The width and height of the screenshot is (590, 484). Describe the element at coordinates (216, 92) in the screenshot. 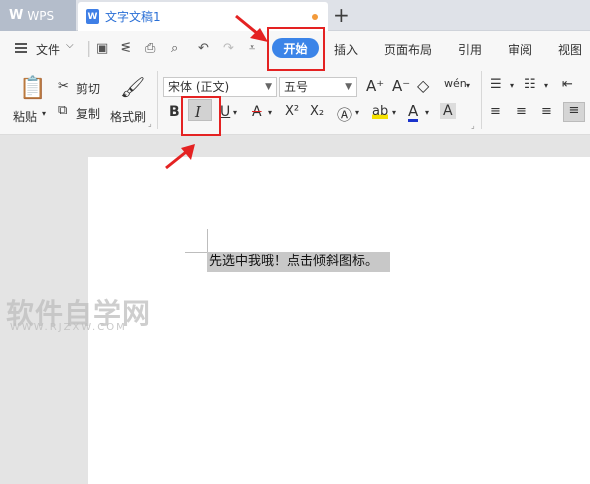

I see `annotation-arrows` at that location.